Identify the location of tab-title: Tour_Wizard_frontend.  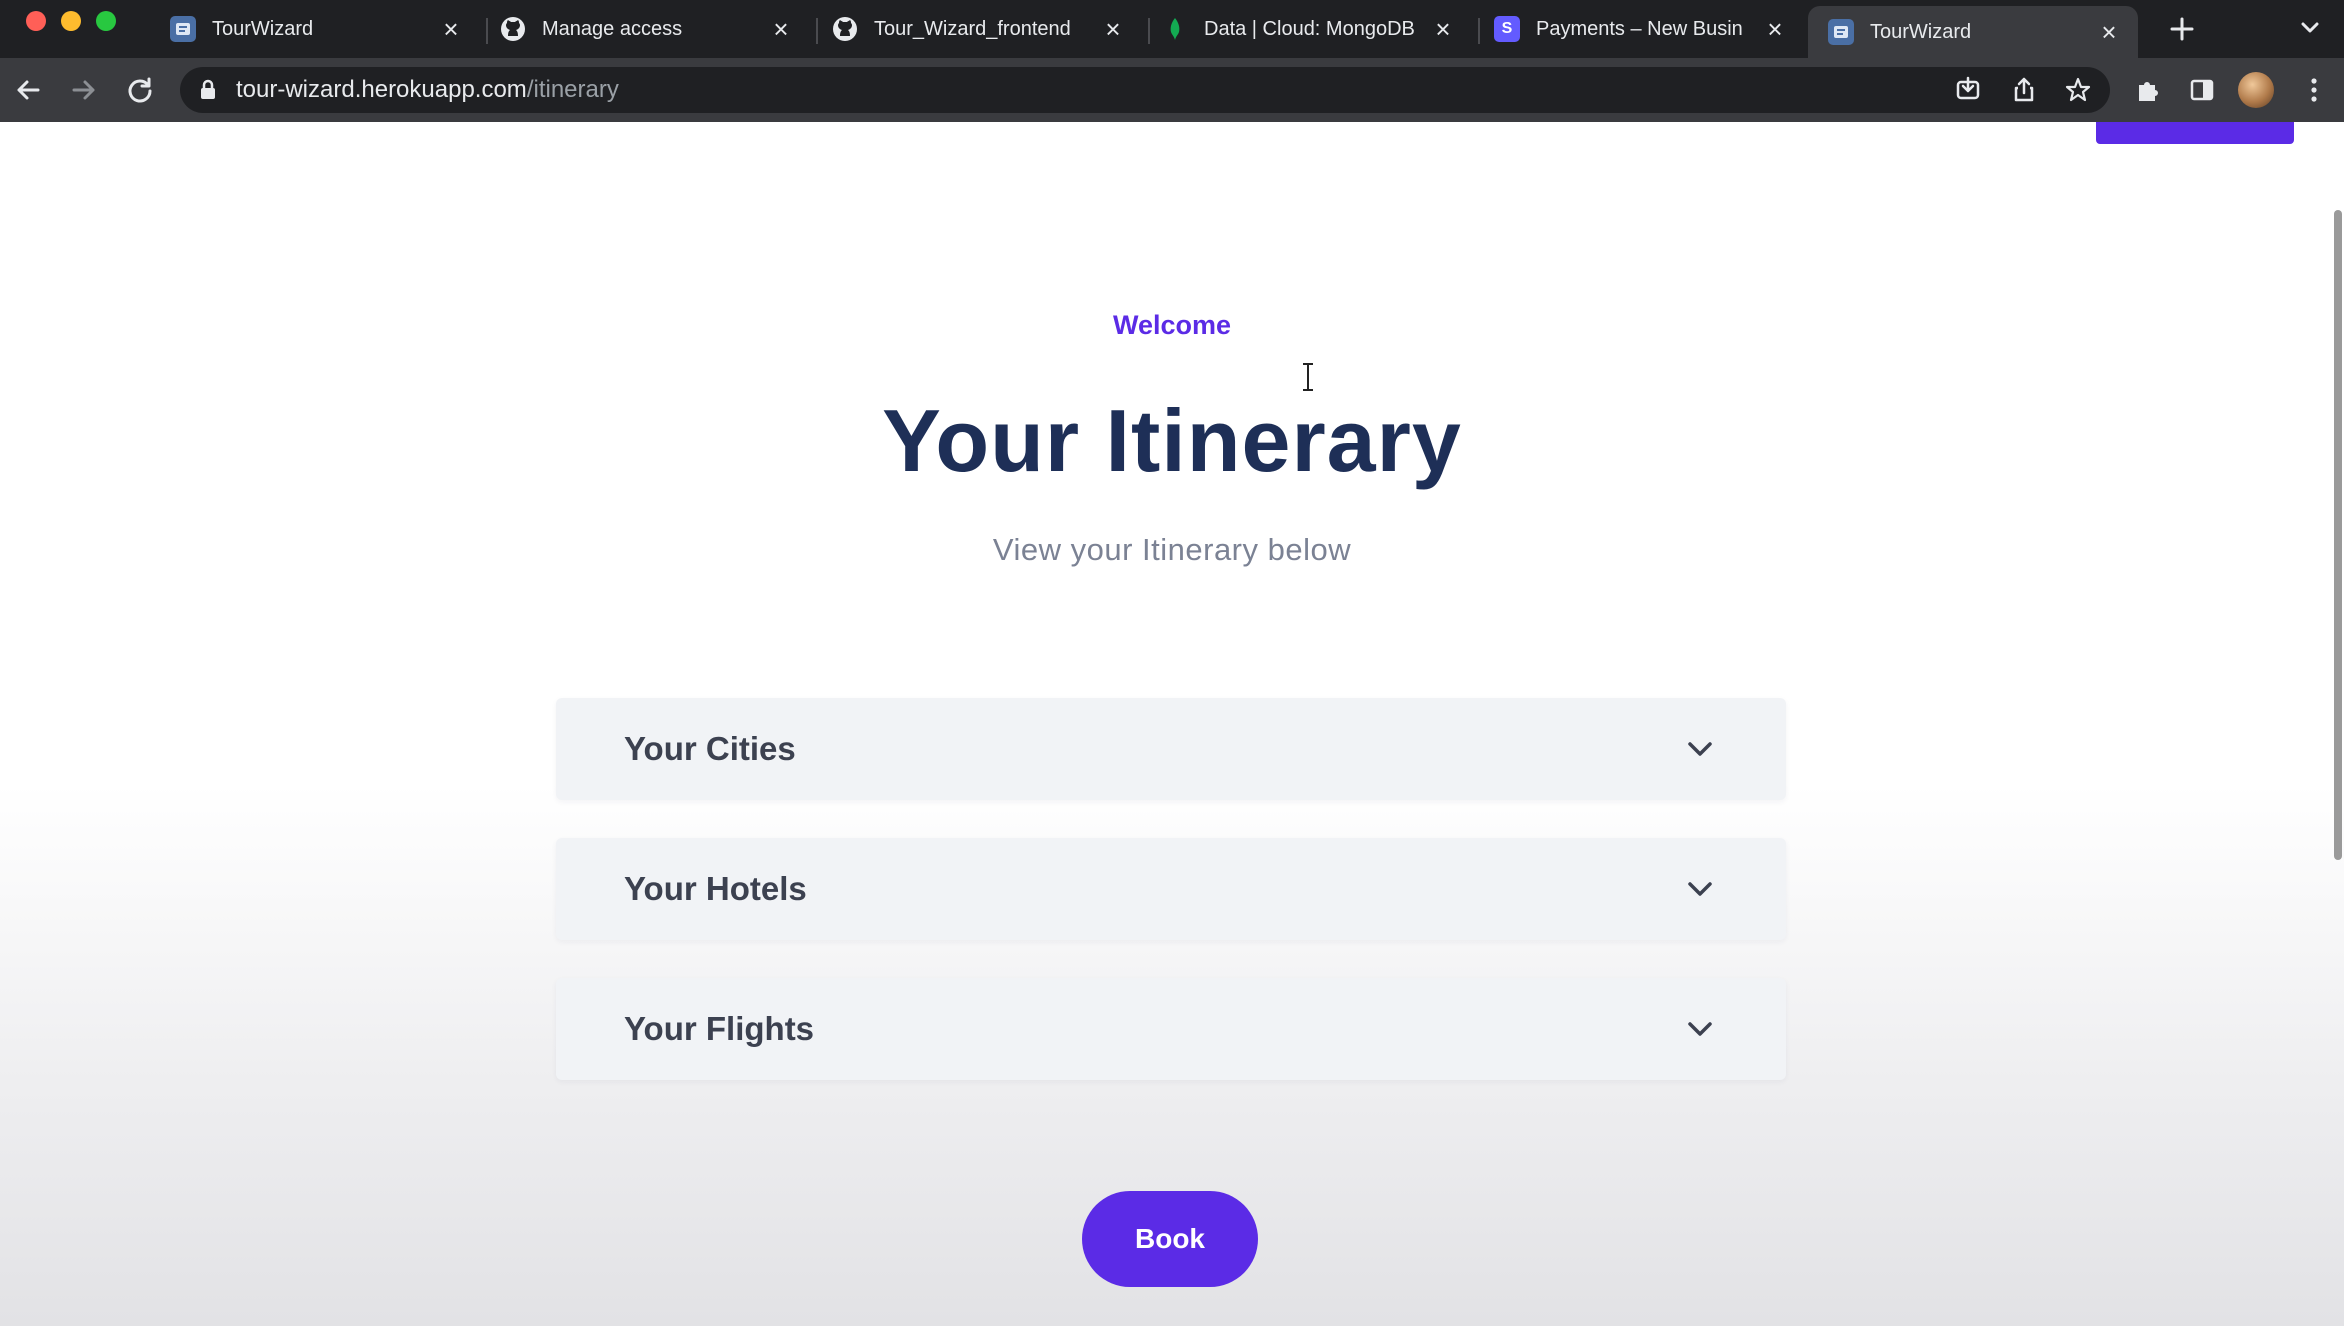
(972, 28).